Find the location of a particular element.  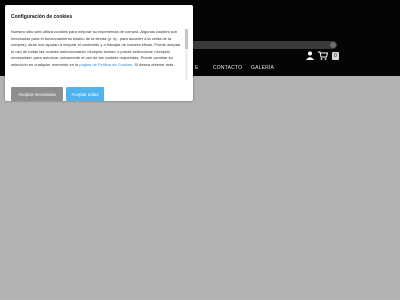

cookie-scrollbar is located at coordinates (186, 54).